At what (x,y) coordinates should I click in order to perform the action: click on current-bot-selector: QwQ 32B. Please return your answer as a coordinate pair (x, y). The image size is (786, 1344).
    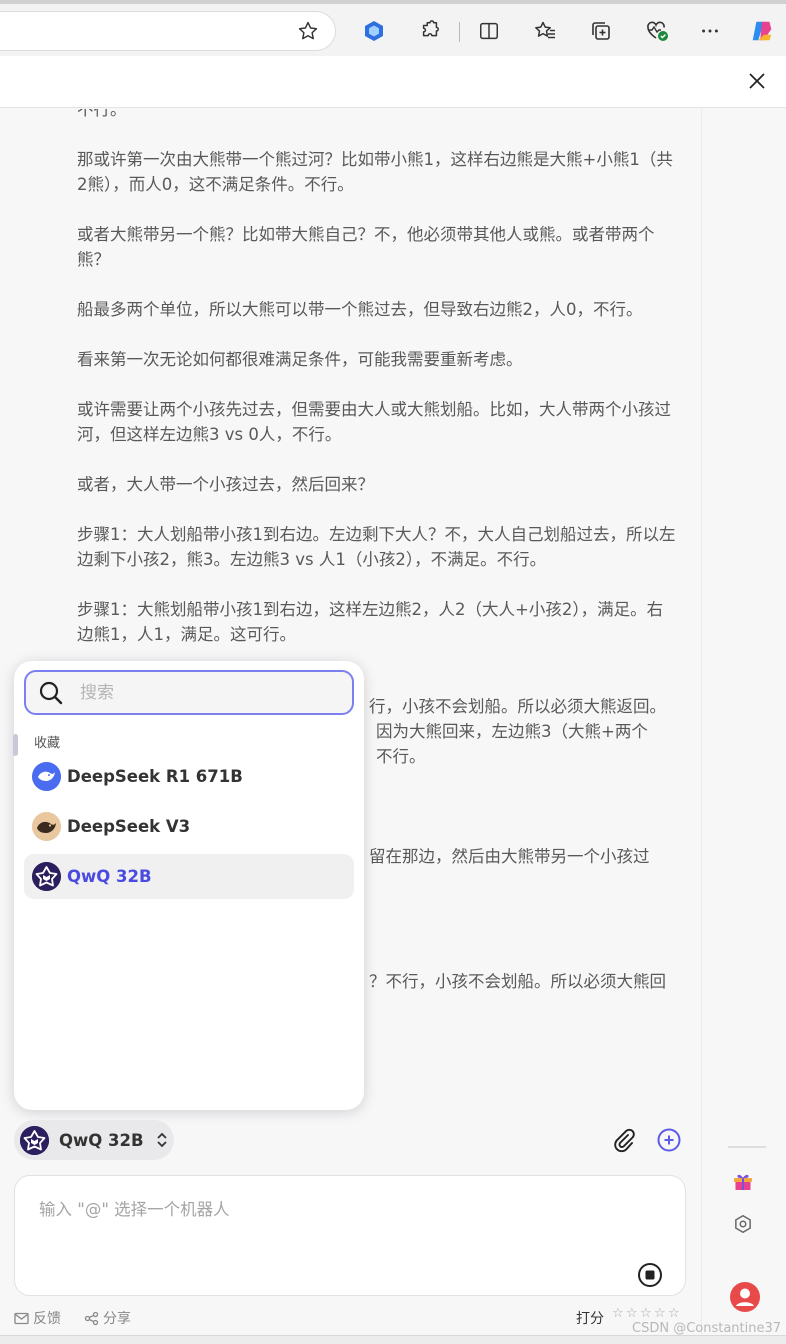
    Looking at the image, I should click on (94, 1140).